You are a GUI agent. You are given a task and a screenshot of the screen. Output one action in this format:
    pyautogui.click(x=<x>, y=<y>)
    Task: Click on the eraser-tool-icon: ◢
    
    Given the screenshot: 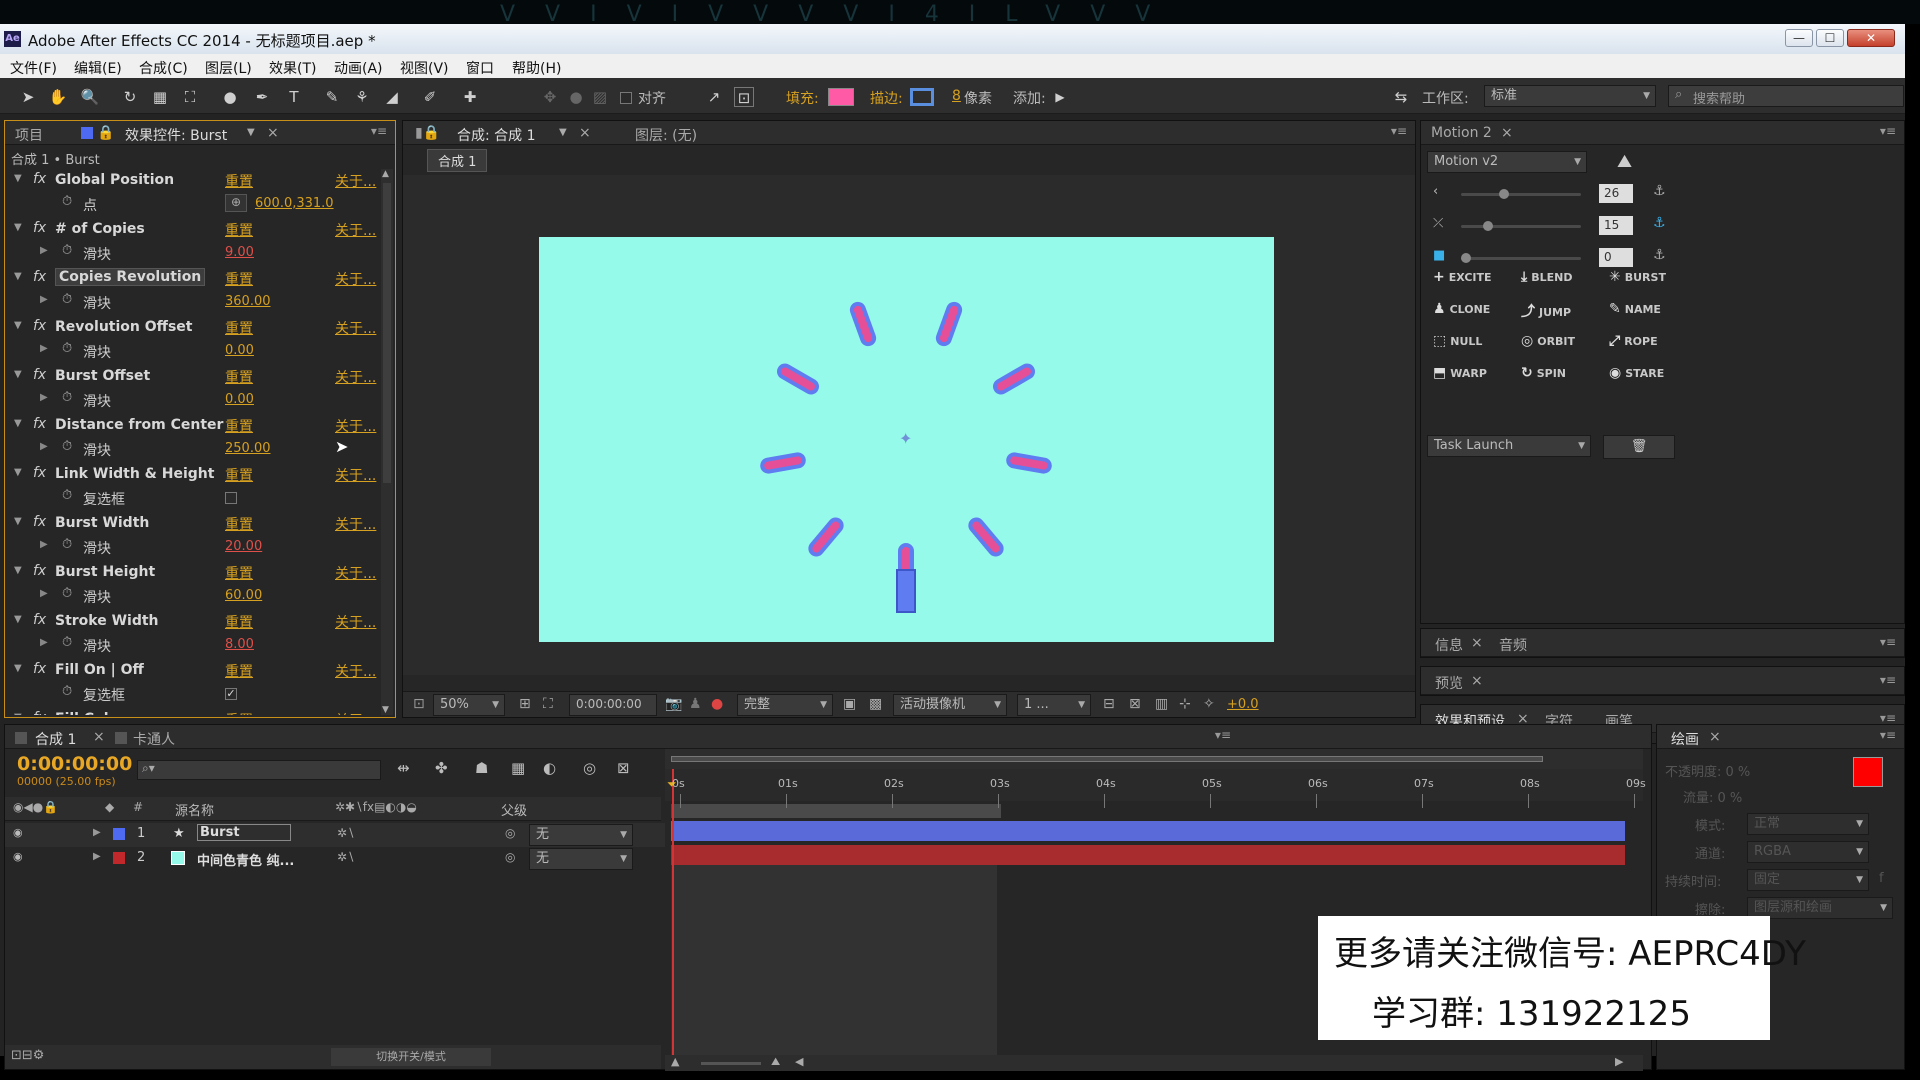 What is the action you would take?
    pyautogui.click(x=392, y=97)
    